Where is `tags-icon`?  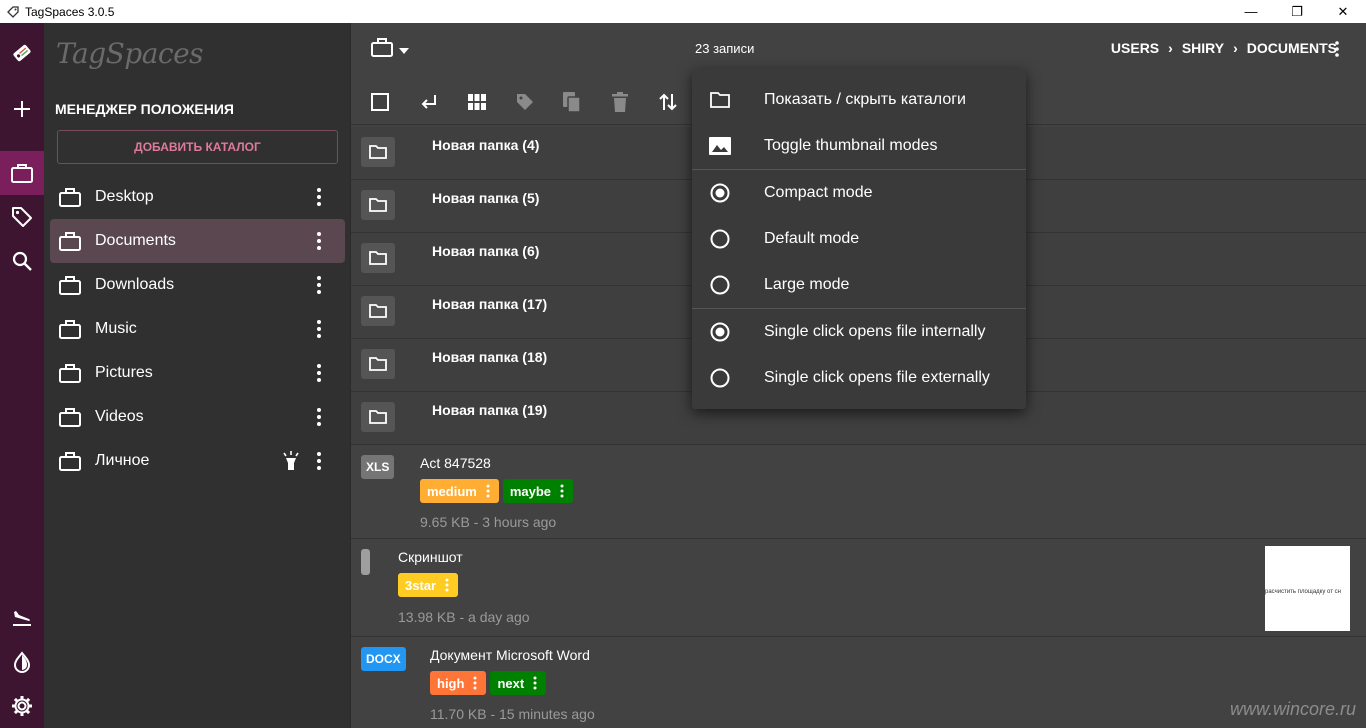 tags-icon is located at coordinates (22, 217).